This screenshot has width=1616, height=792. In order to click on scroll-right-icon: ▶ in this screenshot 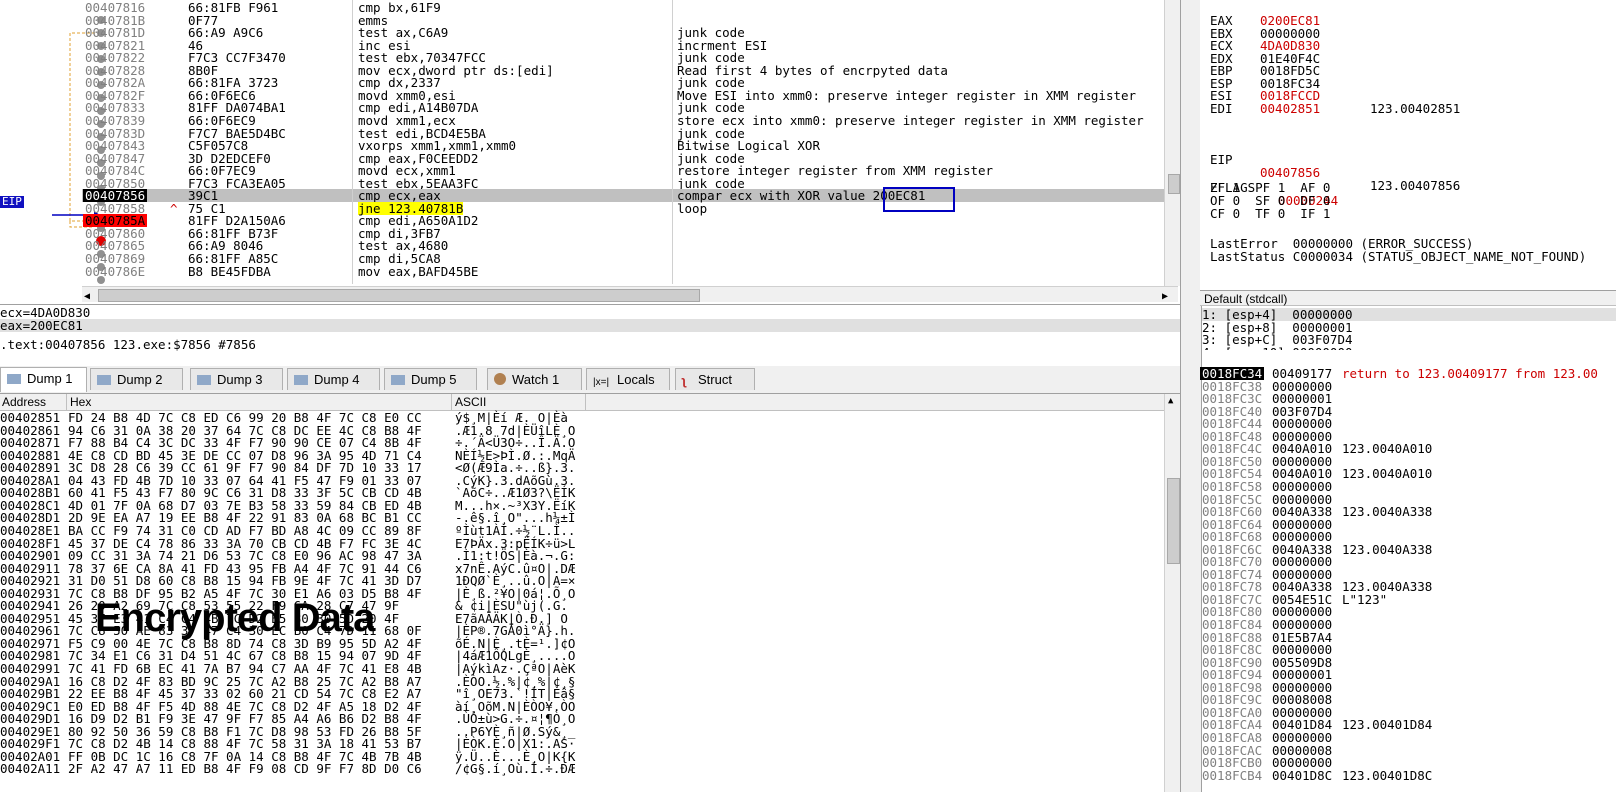, I will do `click(1165, 296)`.